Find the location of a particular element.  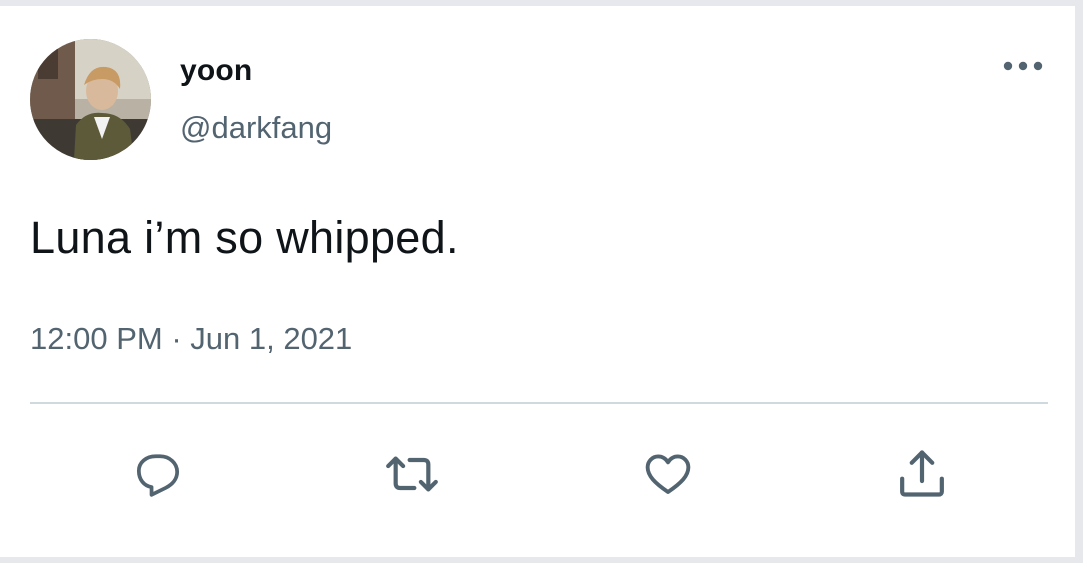

retweet-button is located at coordinates (412, 474).